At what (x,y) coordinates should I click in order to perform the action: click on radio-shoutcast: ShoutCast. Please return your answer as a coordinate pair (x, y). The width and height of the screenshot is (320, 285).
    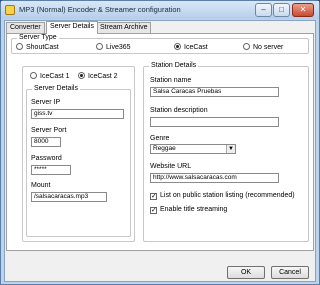
    Looking at the image, I should click on (37, 47).